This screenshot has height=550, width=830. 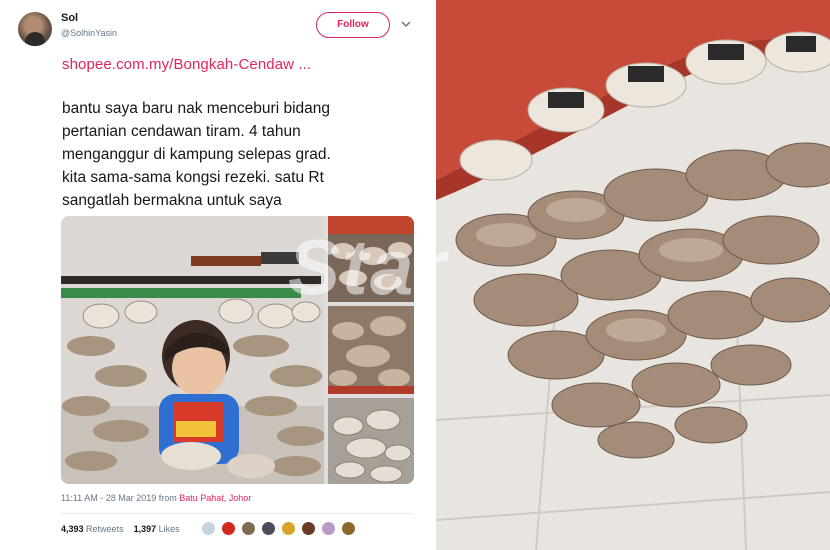 I want to click on timestamp-text: 11:11 AM - 28 Mar 2019 from, so click(x=119, y=498).